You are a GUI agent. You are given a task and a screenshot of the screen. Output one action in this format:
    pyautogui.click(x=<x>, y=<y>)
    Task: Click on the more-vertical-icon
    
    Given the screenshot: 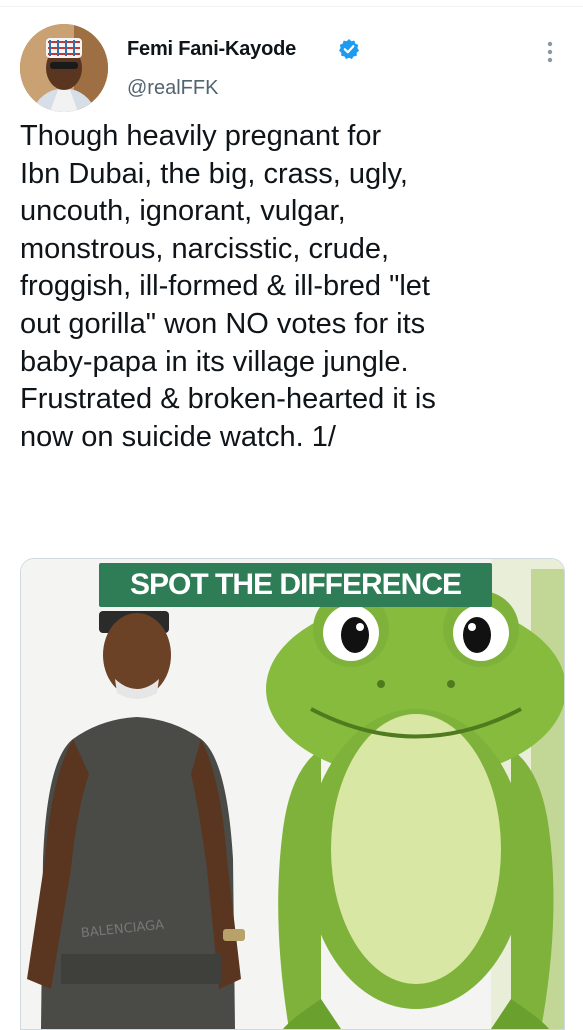 What is the action you would take?
    pyautogui.click(x=550, y=52)
    